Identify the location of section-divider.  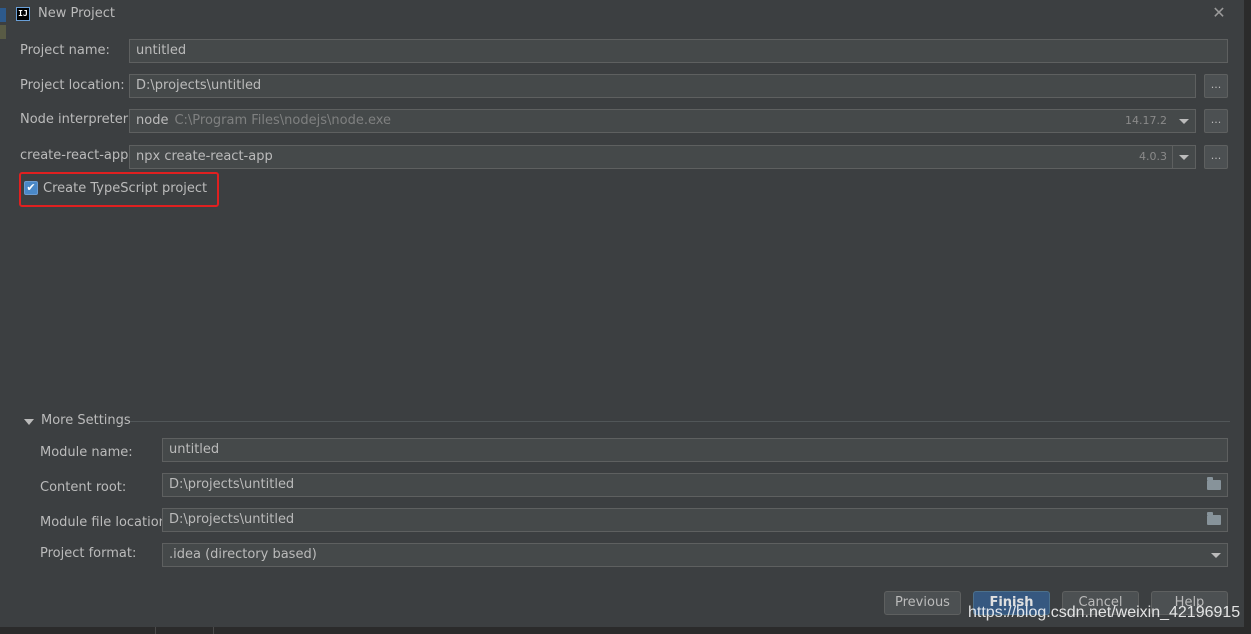
(680, 421).